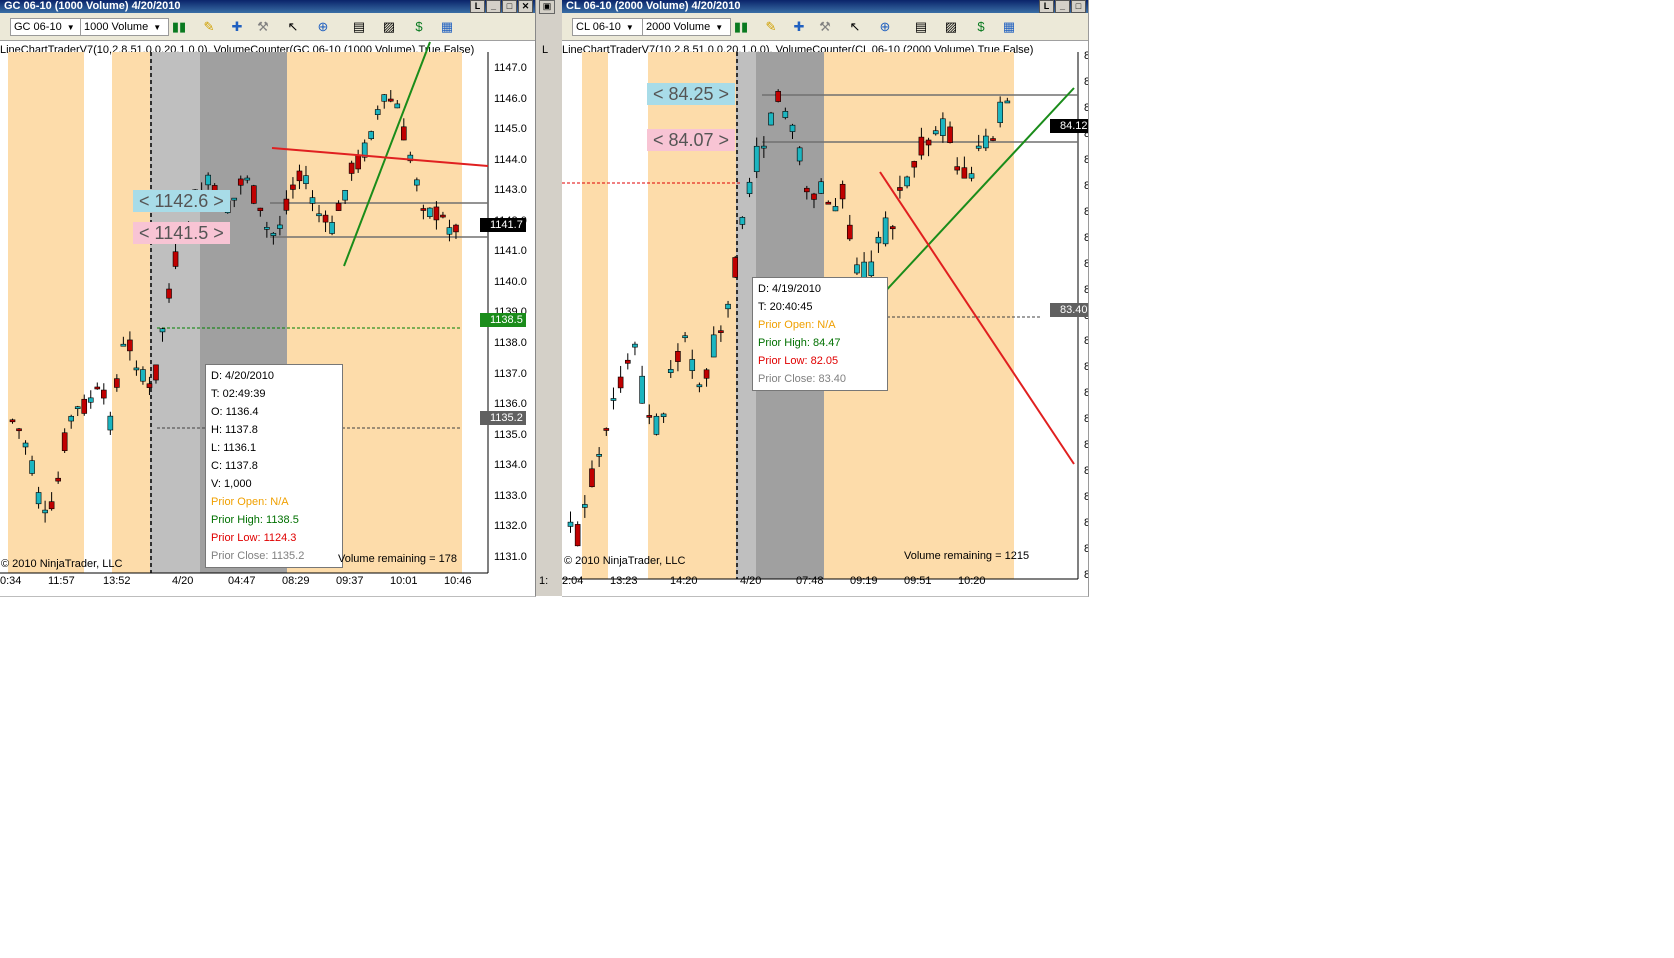  I want to click on price-tick-label: 1147.0, so click(510, 68).